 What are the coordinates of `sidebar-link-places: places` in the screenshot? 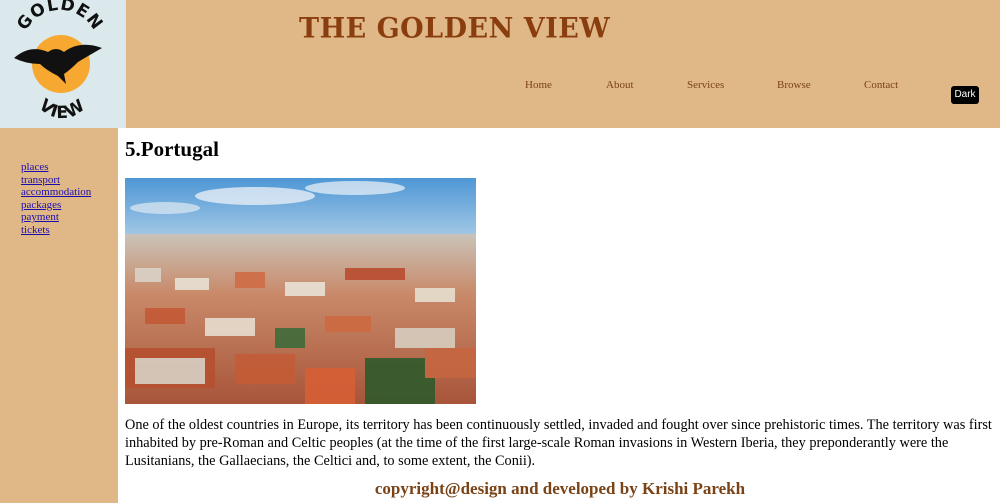 It's located at (56, 167).